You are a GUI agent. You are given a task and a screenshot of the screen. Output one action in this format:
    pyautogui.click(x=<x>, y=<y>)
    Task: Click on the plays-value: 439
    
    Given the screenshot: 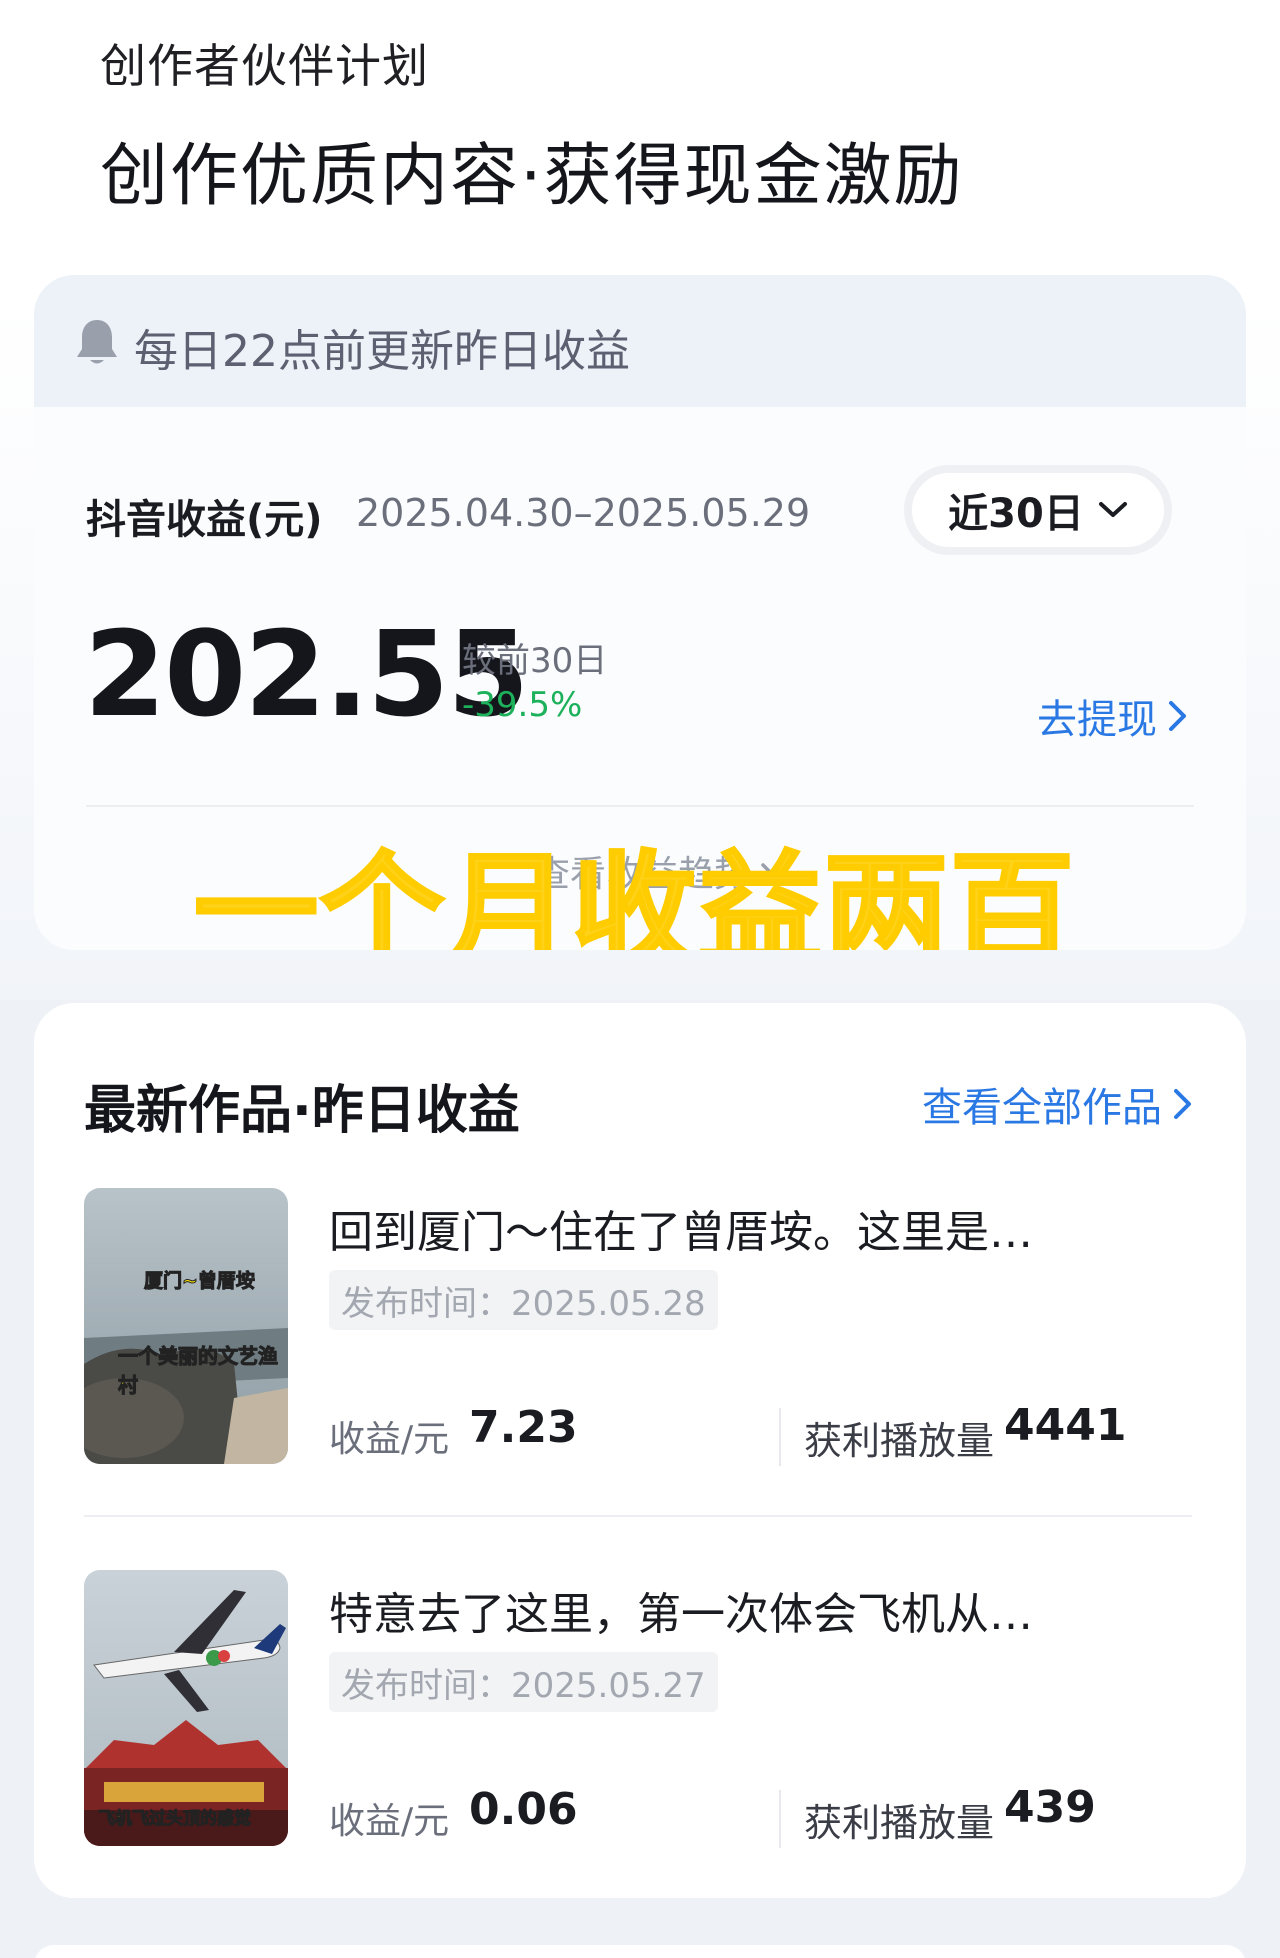 What is the action you would take?
    pyautogui.click(x=1050, y=1807)
    